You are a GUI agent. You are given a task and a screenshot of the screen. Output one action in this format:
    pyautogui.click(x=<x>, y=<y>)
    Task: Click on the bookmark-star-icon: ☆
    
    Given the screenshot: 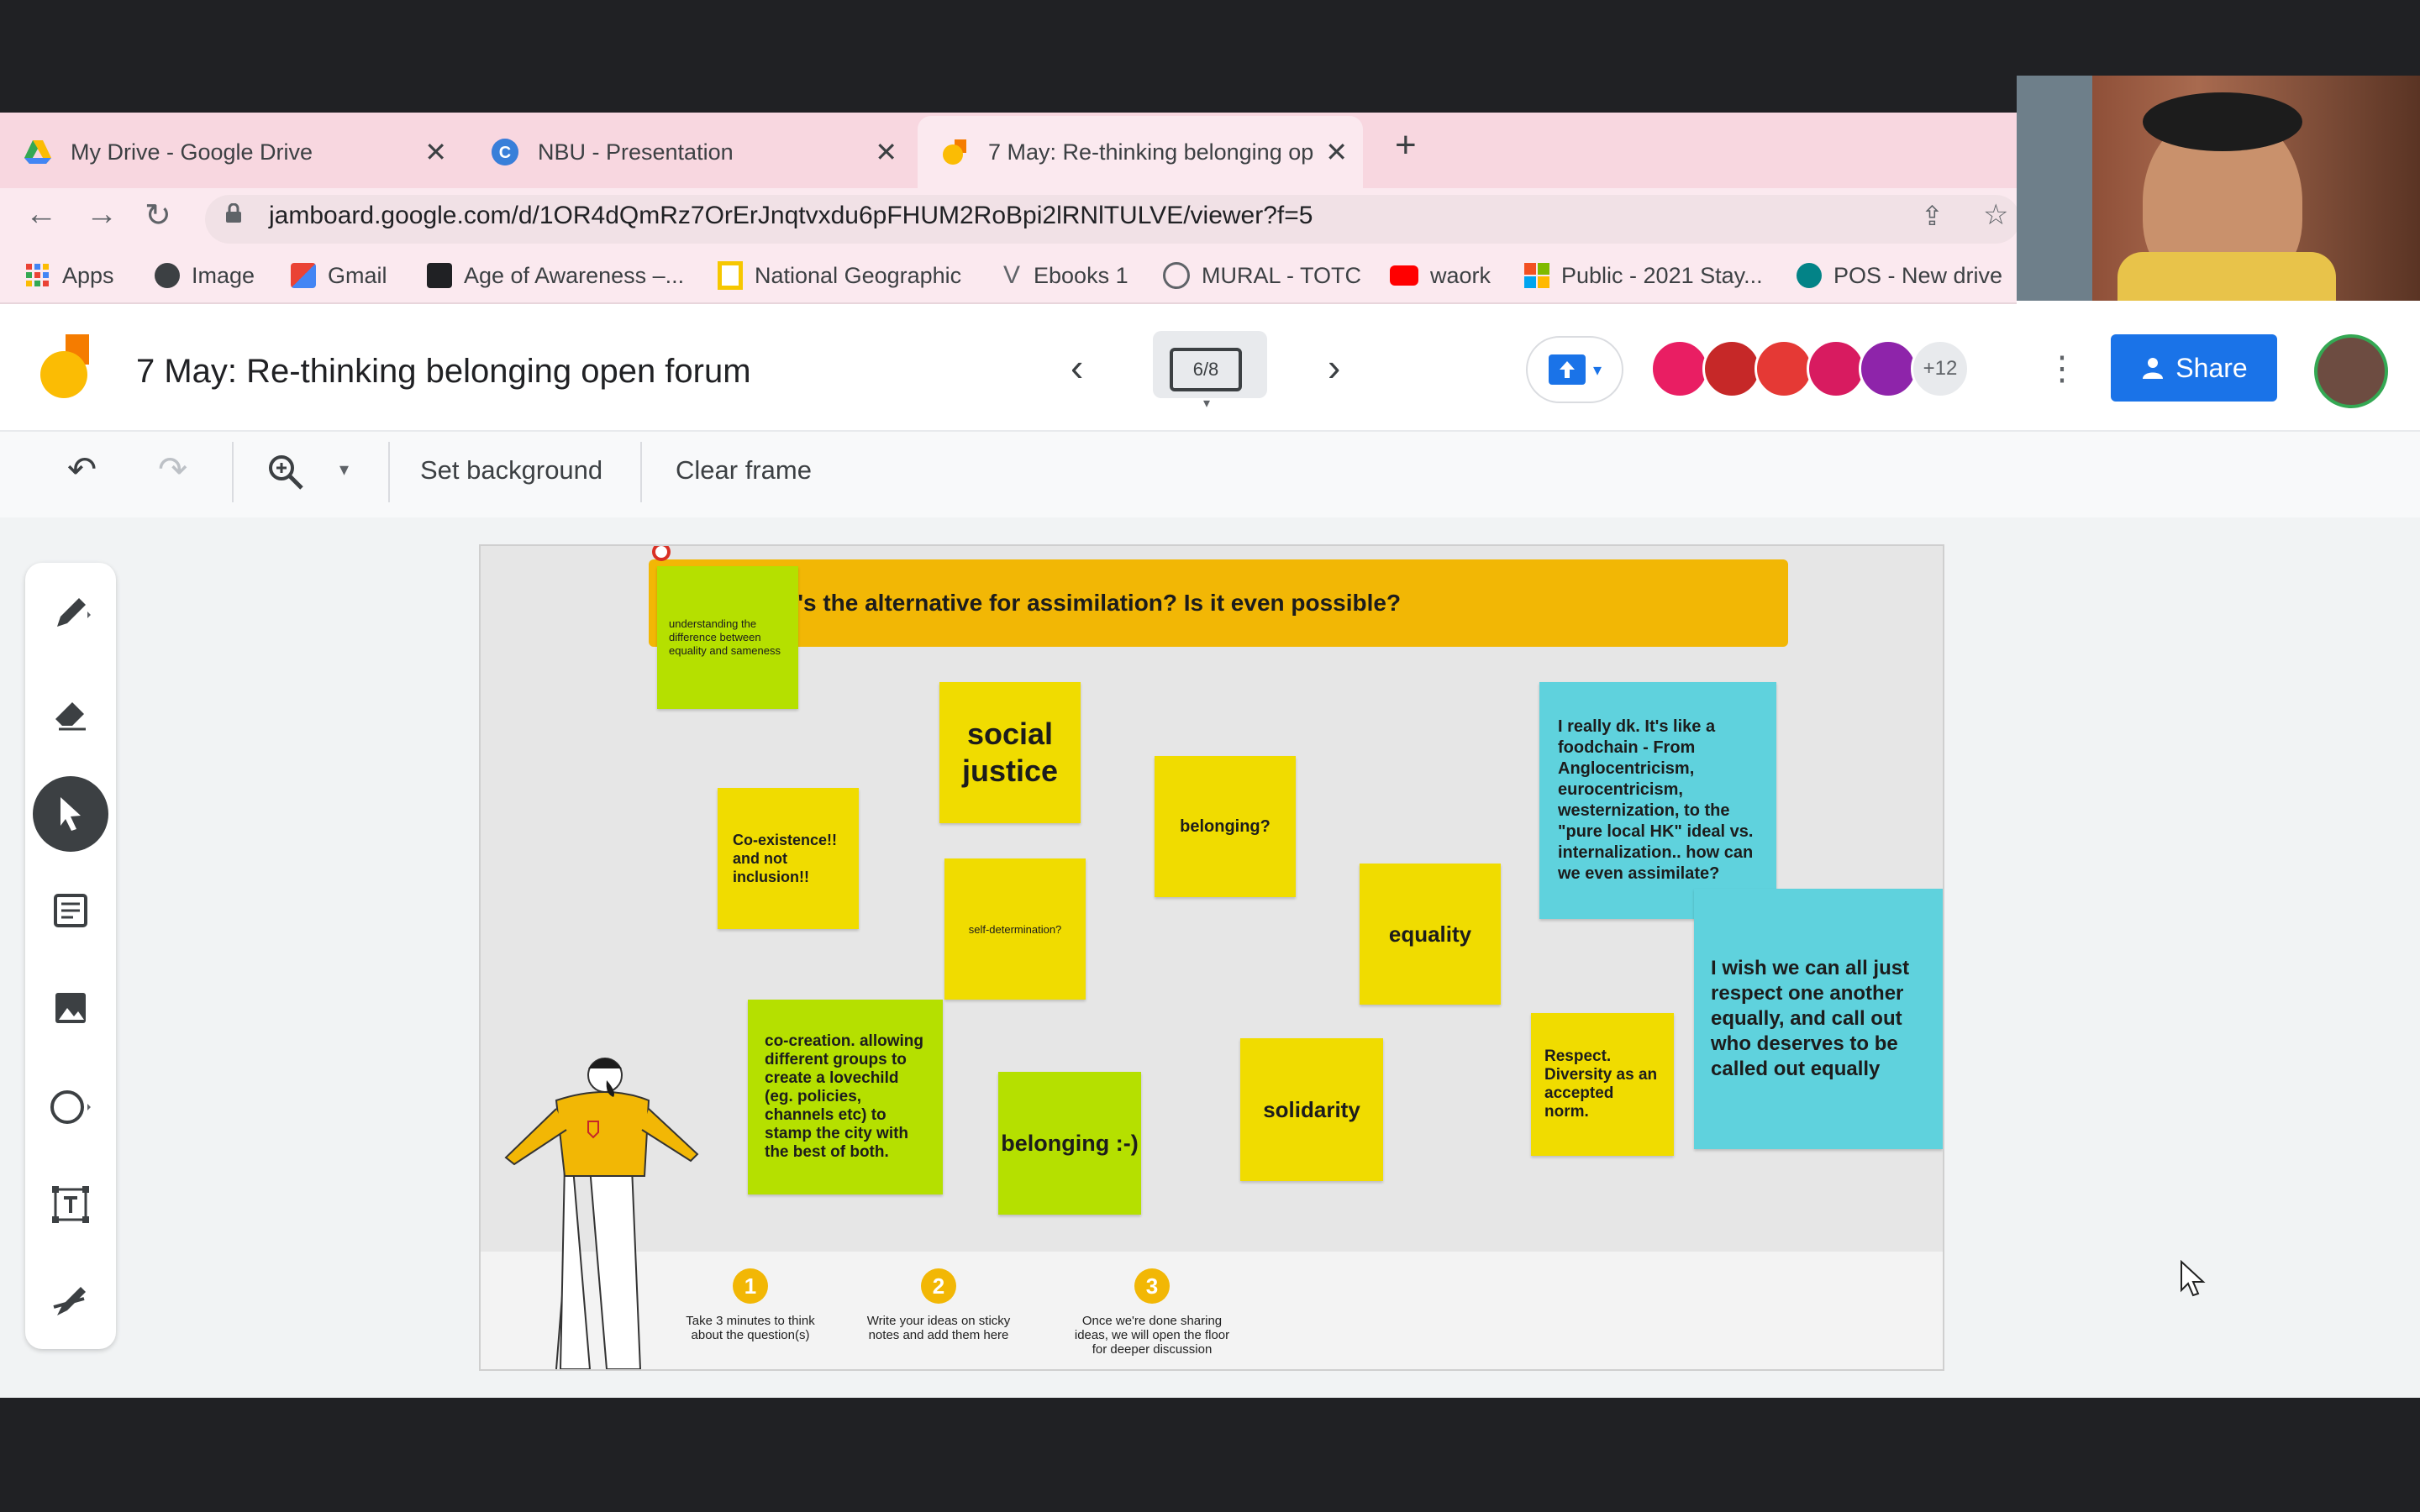 What is the action you would take?
    pyautogui.click(x=1995, y=215)
    